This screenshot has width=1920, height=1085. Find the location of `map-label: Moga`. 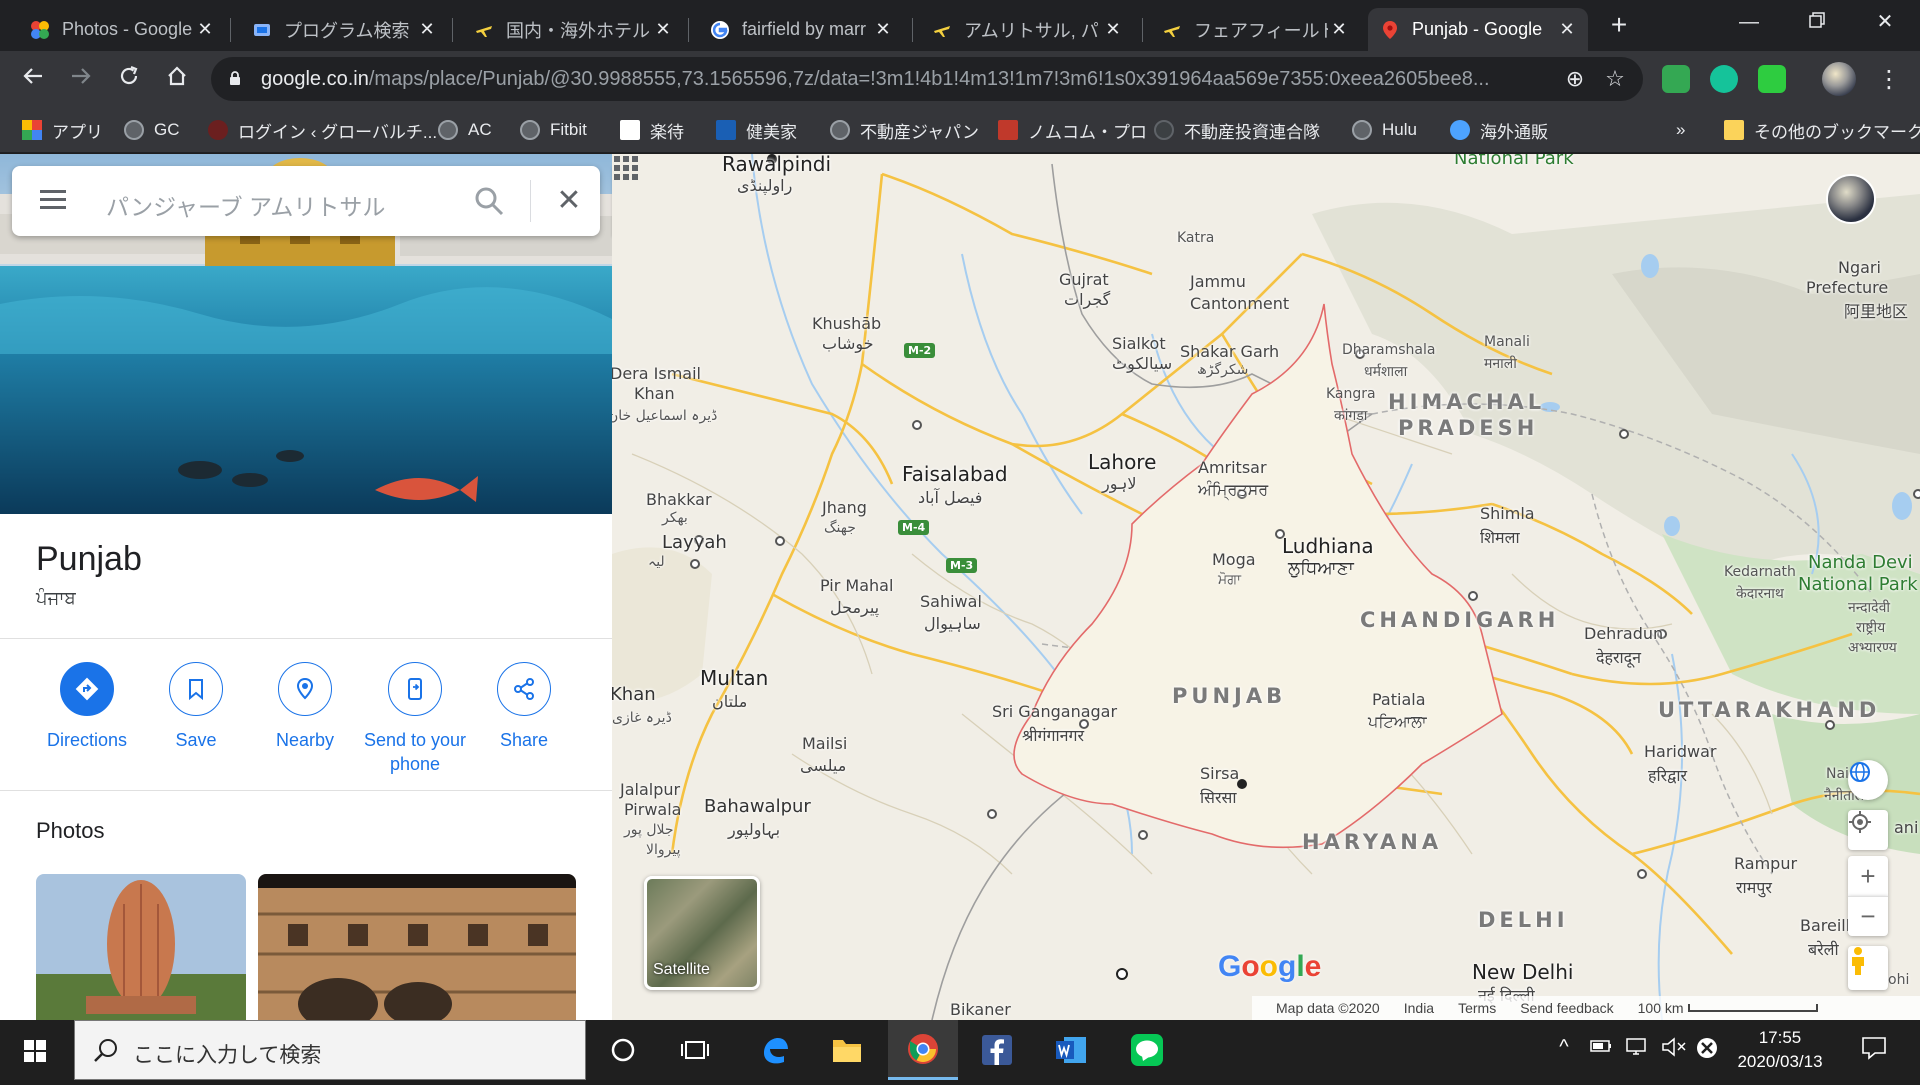

map-label: Moga is located at coordinates (1234, 559).